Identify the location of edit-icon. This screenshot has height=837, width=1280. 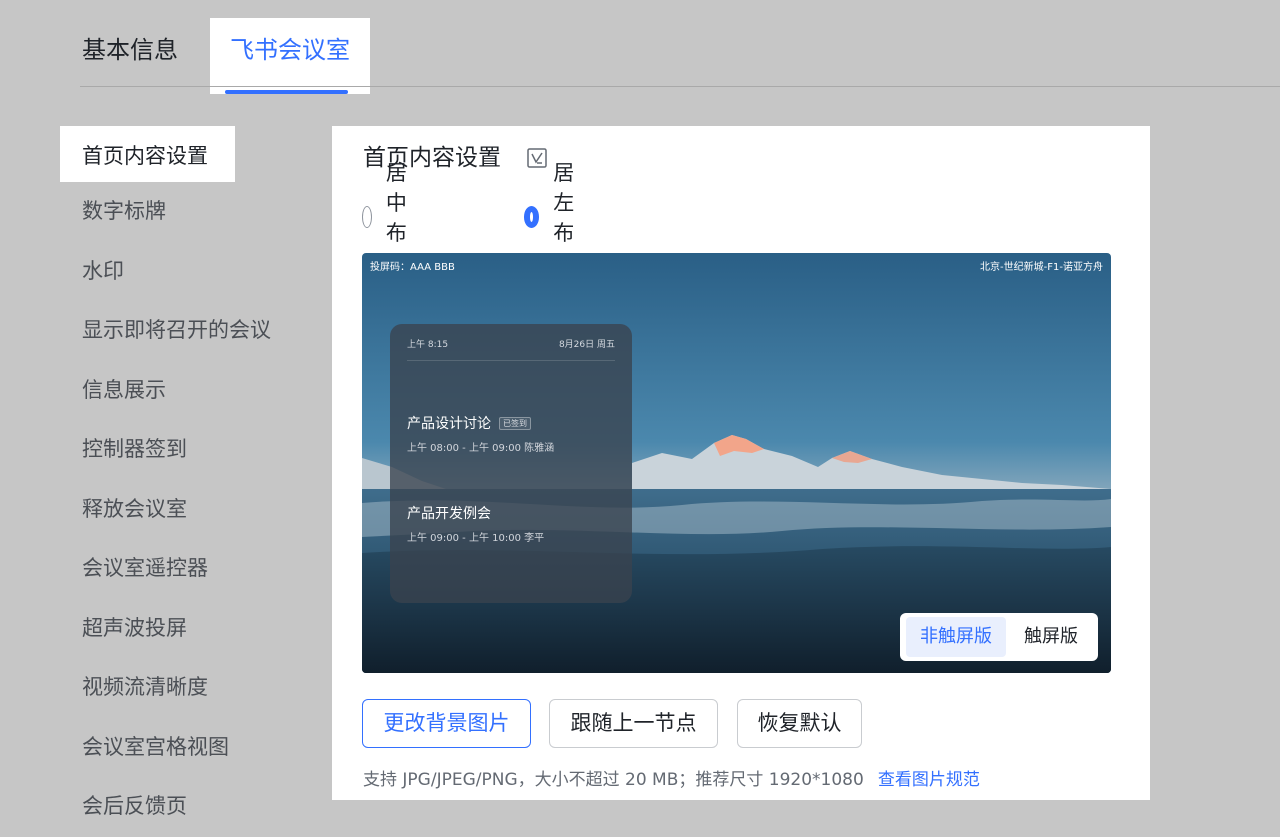
(537, 158).